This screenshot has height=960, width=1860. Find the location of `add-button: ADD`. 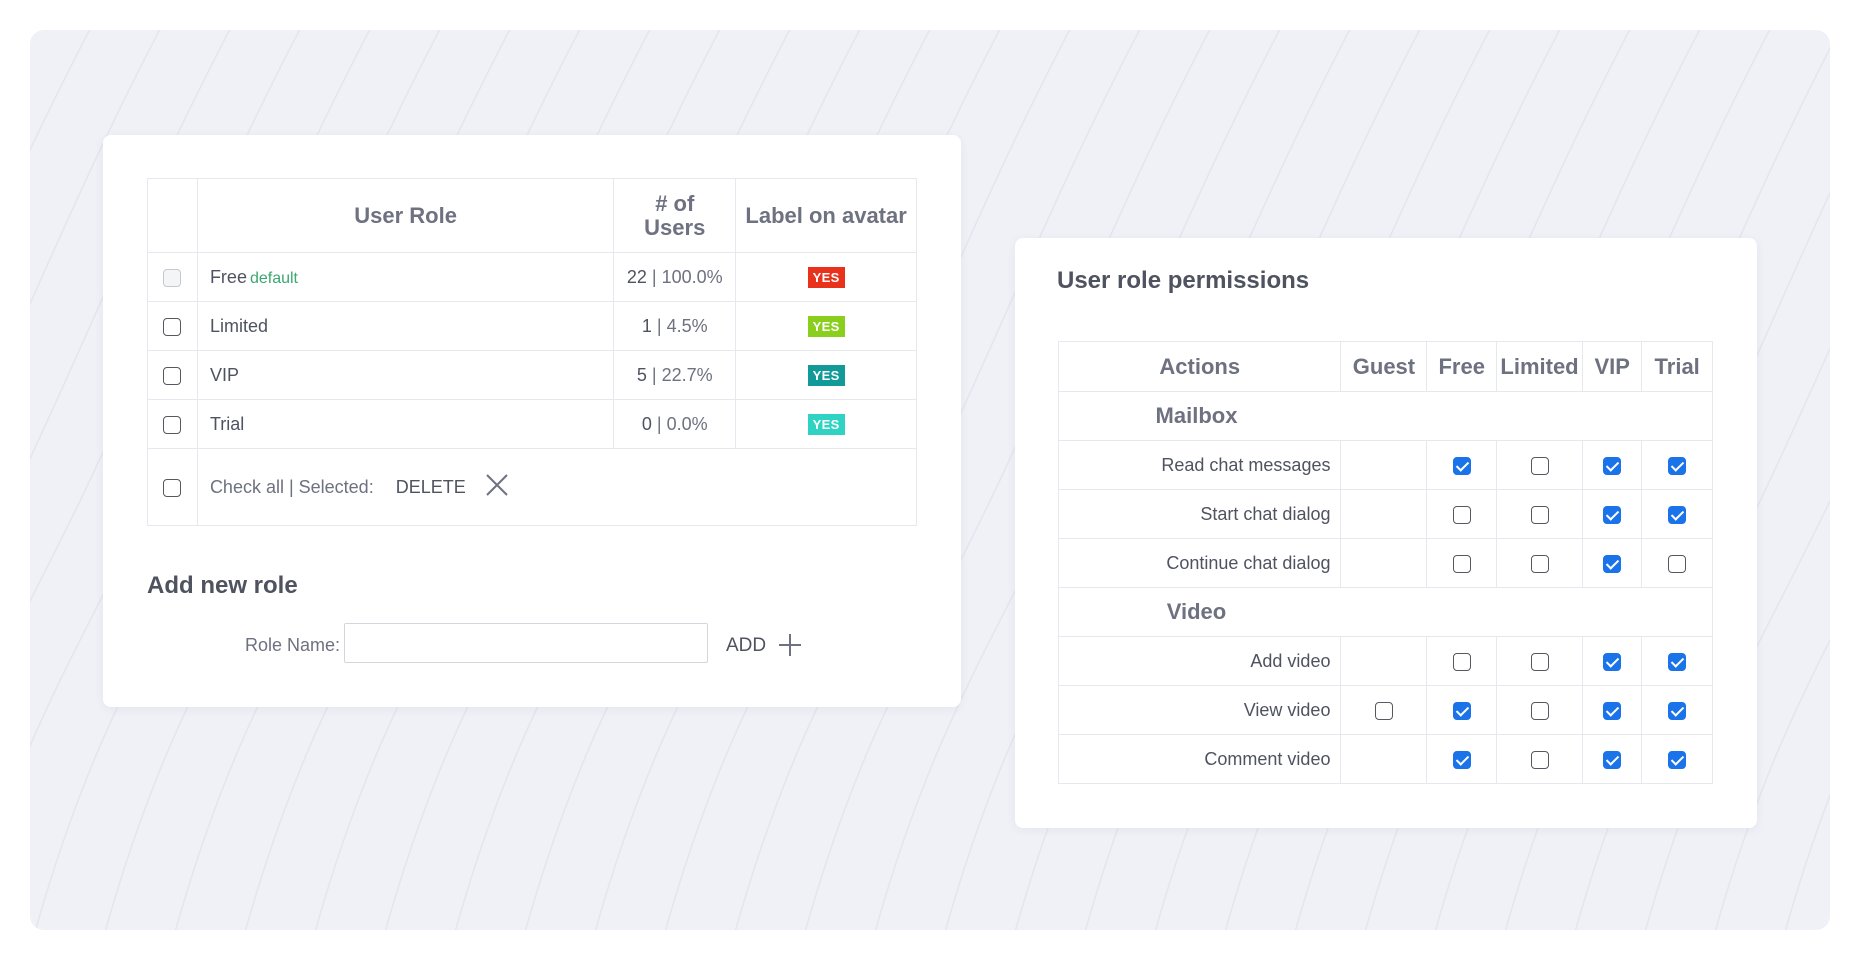

add-button: ADD is located at coordinates (746, 646).